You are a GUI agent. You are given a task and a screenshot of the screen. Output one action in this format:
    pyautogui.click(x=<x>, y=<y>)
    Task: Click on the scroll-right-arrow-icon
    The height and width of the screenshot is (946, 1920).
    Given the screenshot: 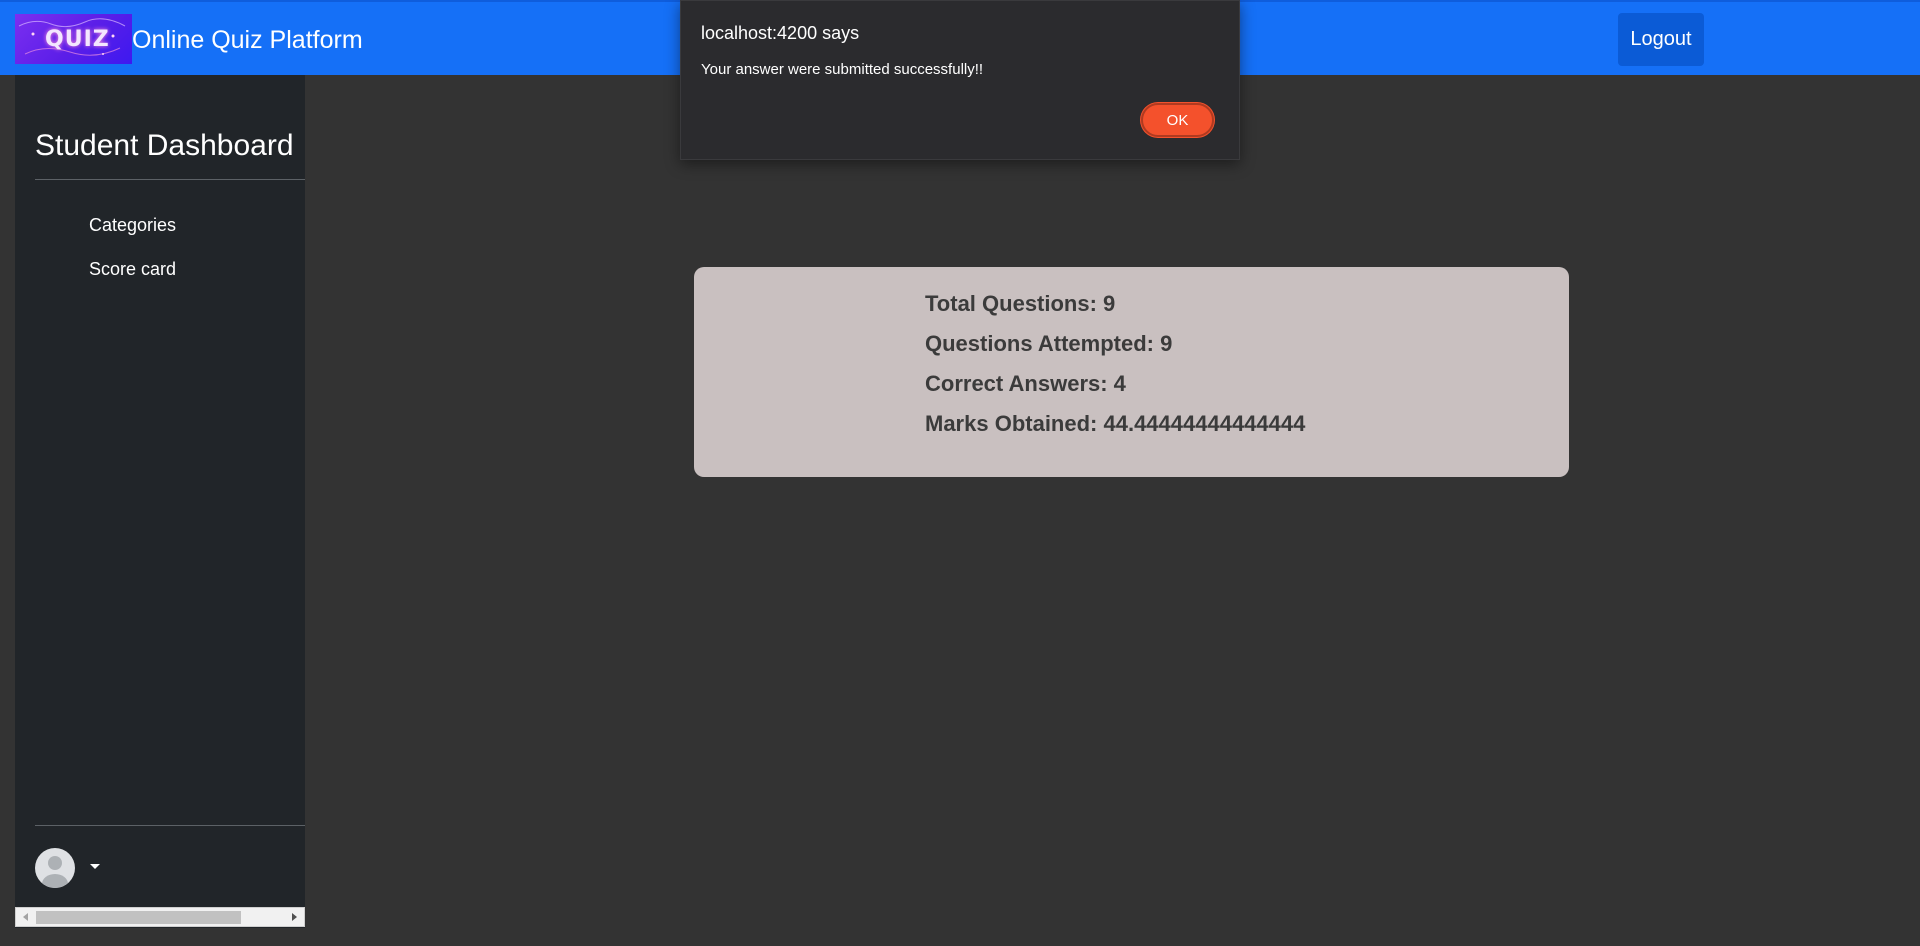 What is the action you would take?
    pyautogui.click(x=294, y=917)
    